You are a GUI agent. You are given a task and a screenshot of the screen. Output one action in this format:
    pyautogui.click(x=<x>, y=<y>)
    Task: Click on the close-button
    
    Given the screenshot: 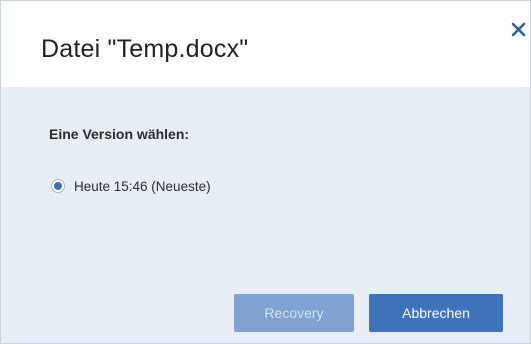 What is the action you would take?
    pyautogui.click(x=519, y=29)
    